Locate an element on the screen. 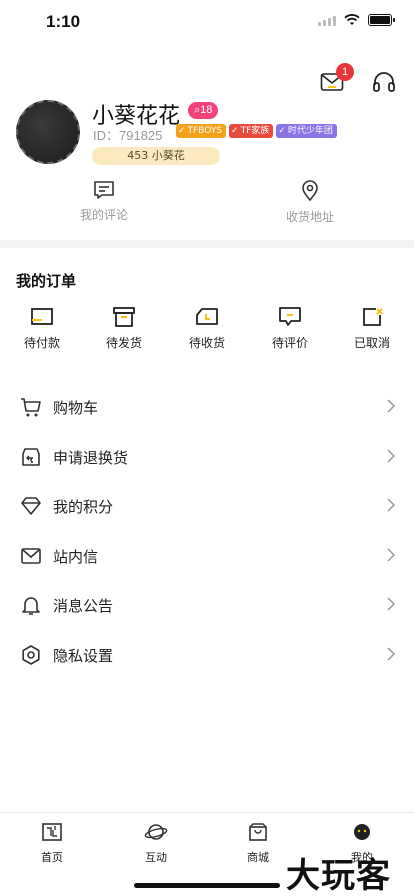 The height and width of the screenshot is (896, 414). status-bar: 1:10 is located at coordinates (207, 23).